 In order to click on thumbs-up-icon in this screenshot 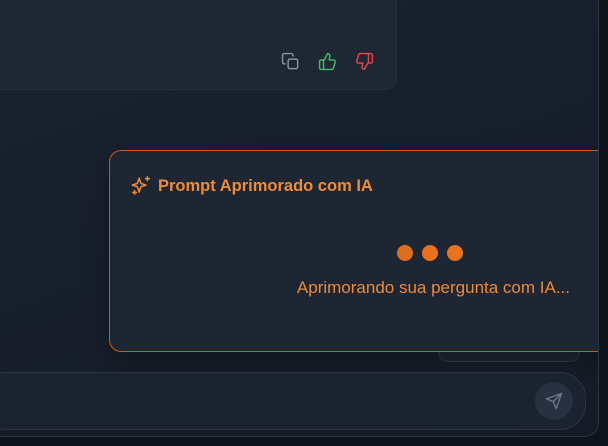, I will do `click(327, 61)`.